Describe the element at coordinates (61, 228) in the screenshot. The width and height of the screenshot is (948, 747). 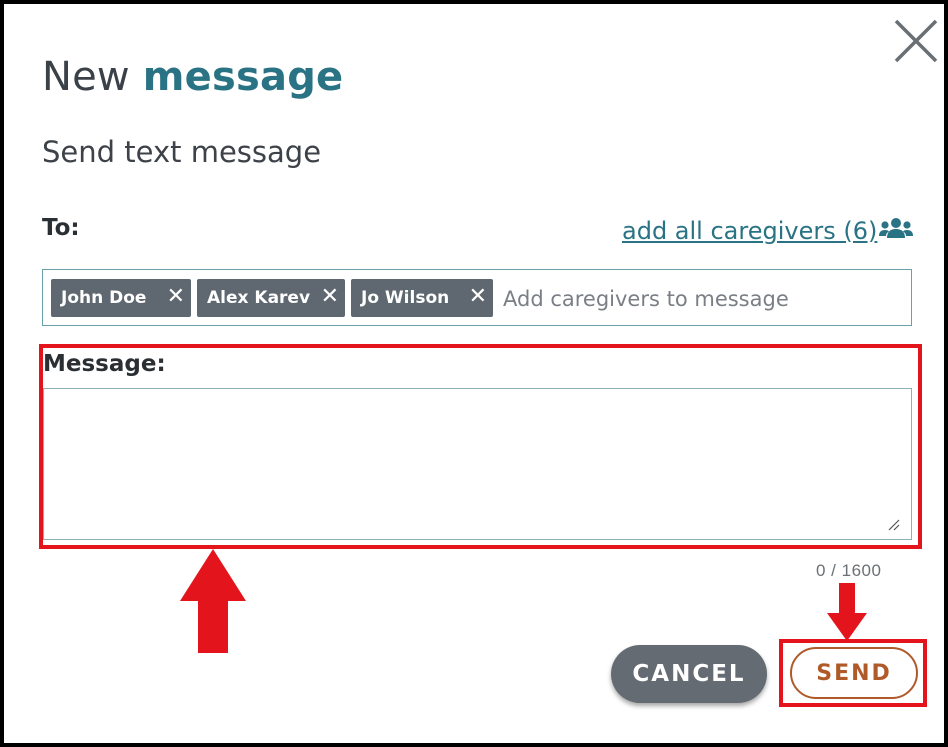
I see `to-label: To:` at that location.